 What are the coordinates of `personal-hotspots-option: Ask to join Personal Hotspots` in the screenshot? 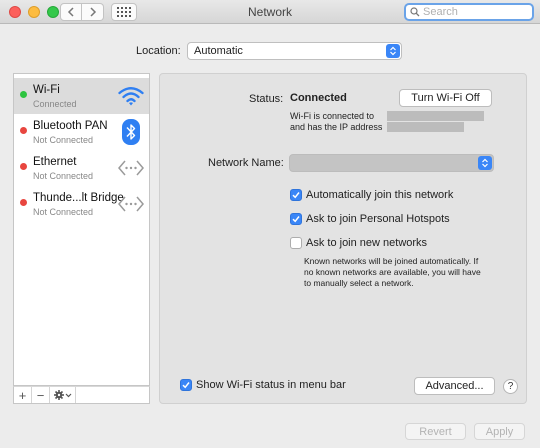 It's located at (370, 219).